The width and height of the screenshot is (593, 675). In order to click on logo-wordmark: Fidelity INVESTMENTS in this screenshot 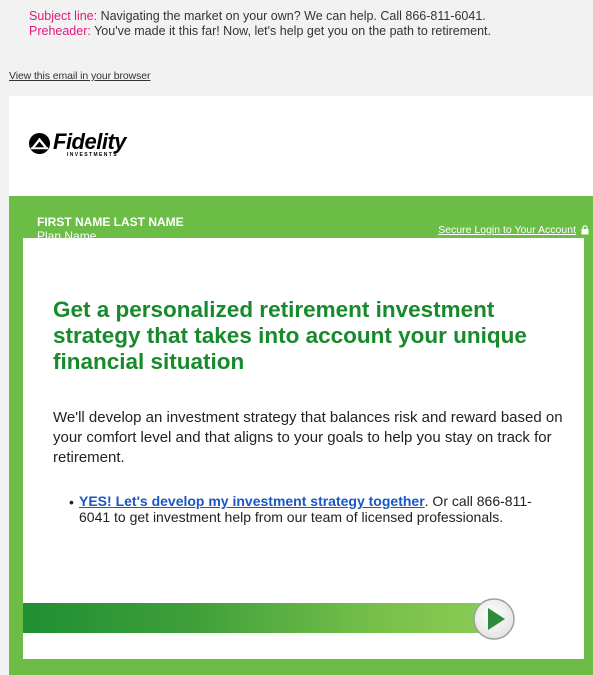, I will do `click(90, 144)`.